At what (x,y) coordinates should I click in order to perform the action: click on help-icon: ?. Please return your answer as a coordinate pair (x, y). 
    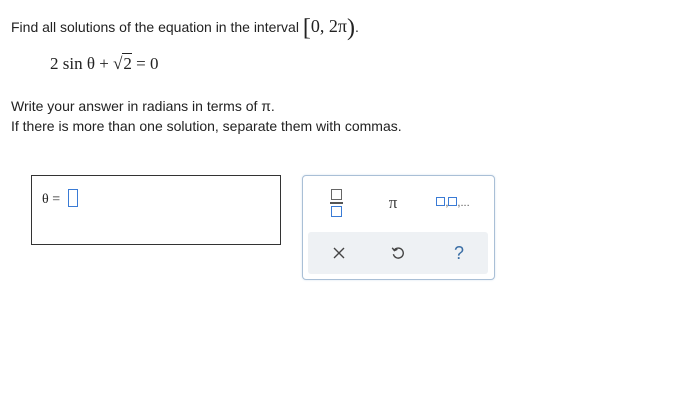
    Looking at the image, I should click on (458, 252).